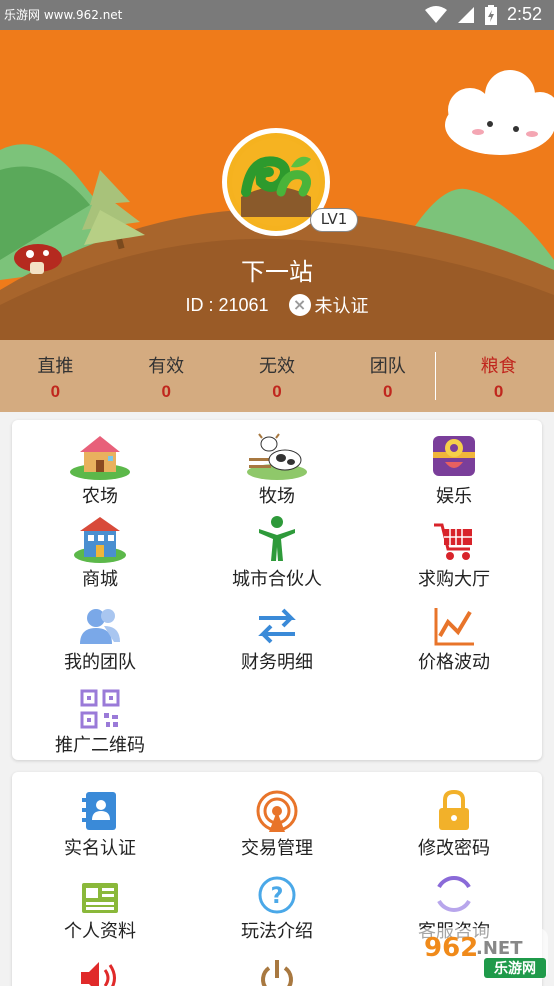 Image resolution: width=554 pixels, height=986 pixels. I want to click on menu-item-gameplay-intro: ? 玩法介绍, so click(277, 904).